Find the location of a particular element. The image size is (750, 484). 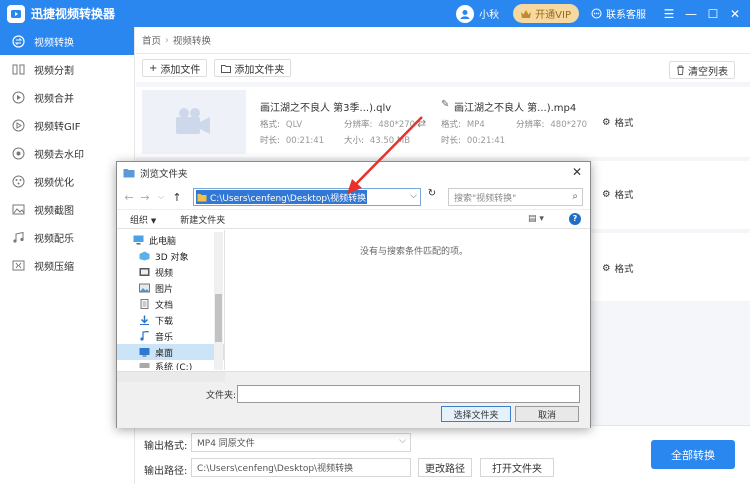

tree-scrollbar-thumb is located at coordinates (218, 318).